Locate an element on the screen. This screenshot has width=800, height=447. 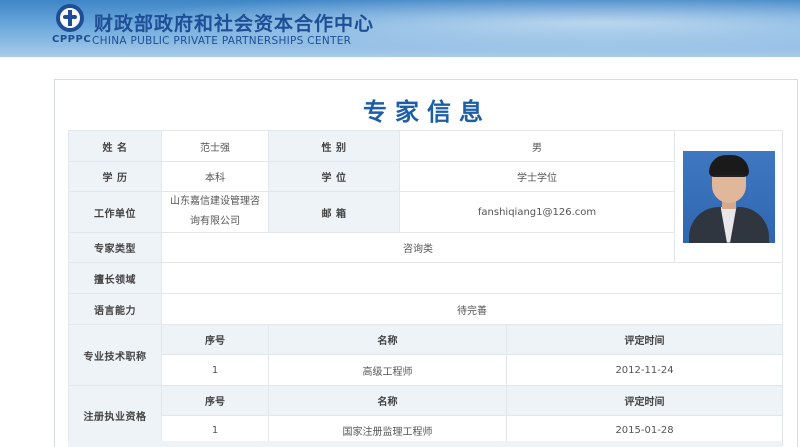
titles-col-name: 名称 is located at coordinates (387, 339).